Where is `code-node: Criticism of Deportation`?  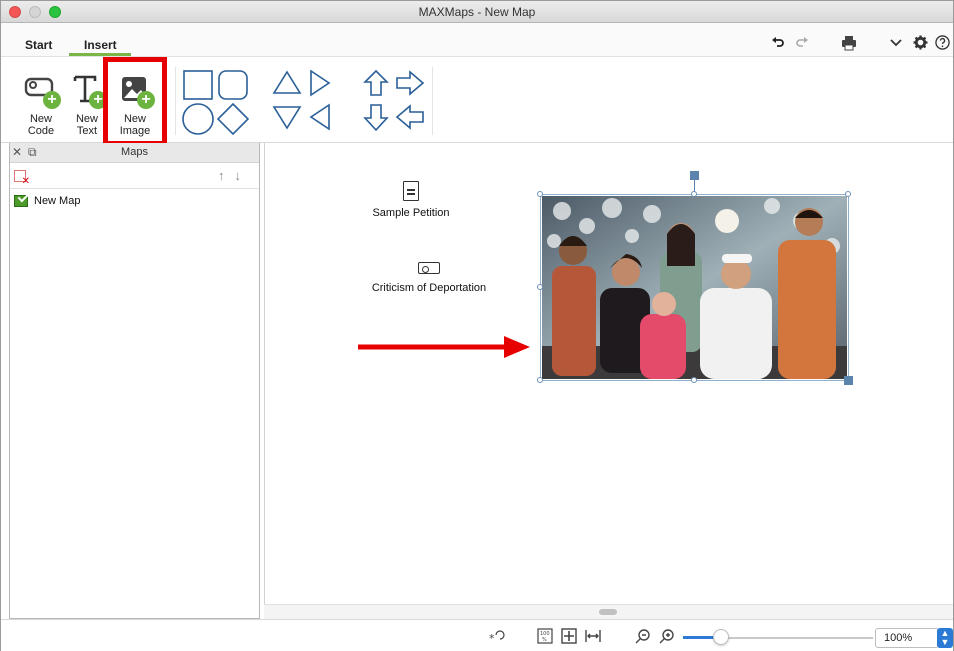
code-node: Criticism of Deportation is located at coordinates (429, 278).